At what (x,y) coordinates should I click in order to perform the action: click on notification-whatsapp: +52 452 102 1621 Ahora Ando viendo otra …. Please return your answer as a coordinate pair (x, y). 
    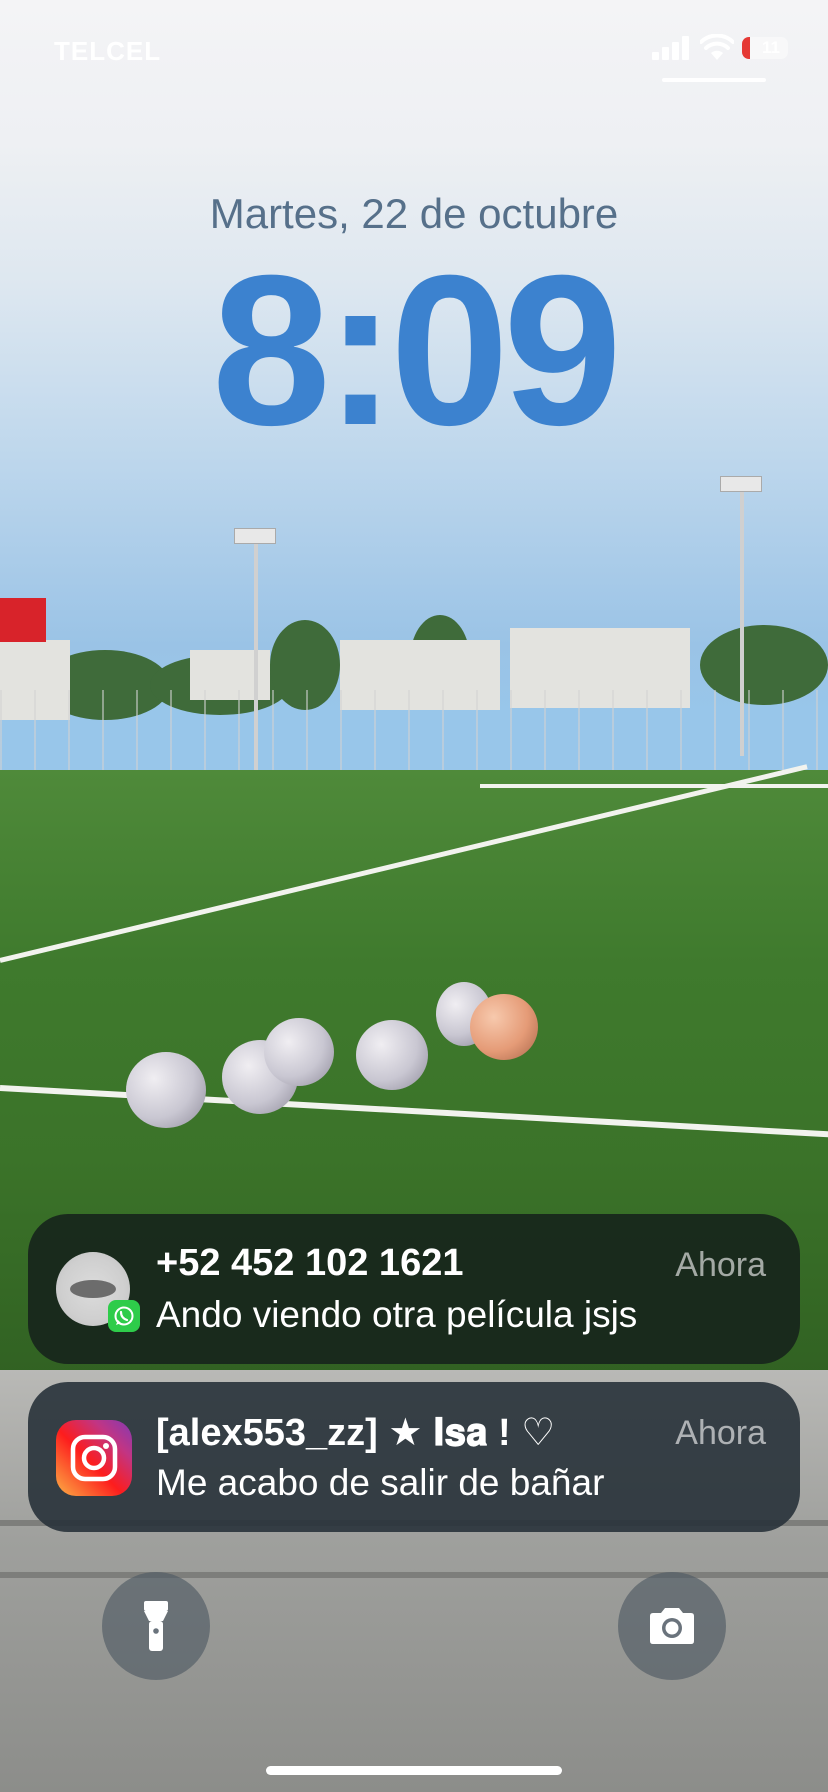
    Looking at the image, I should click on (414, 1289).